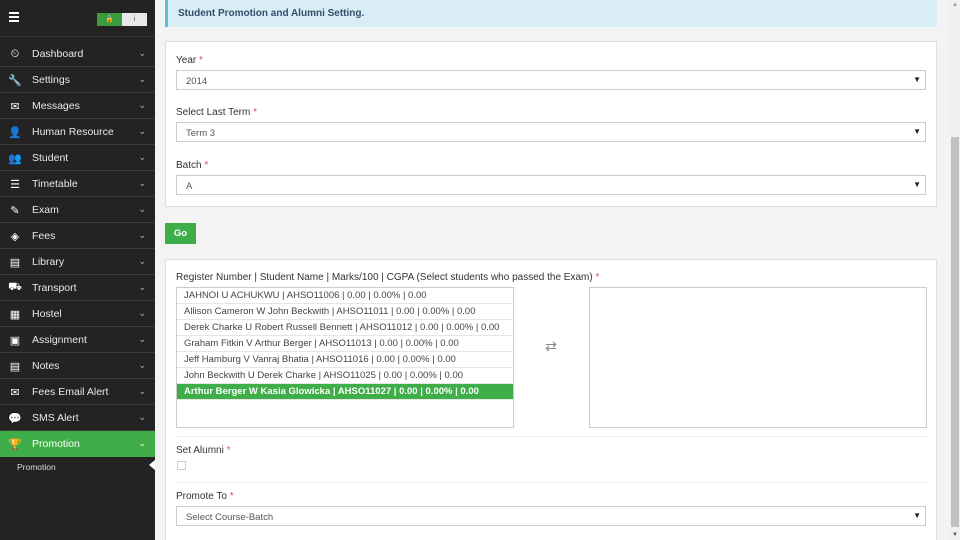 The image size is (960, 540). What do you see at coordinates (51, 80) in the screenshot?
I see `sidebar-item-label: Settings` at bounding box center [51, 80].